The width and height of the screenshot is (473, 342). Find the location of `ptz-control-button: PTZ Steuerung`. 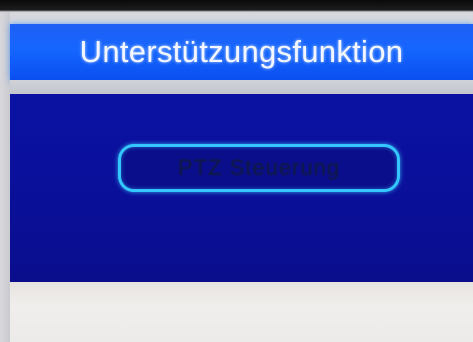

ptz-control-button: PTZ Steuerung is located at coordinates (259, 168).